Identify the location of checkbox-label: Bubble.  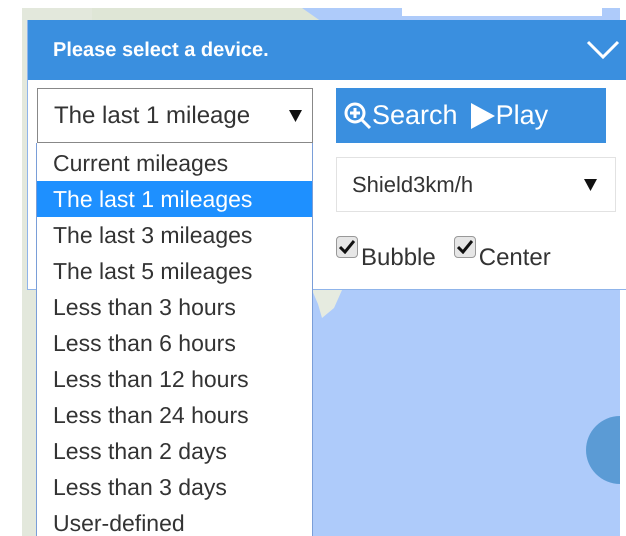
(398, 258).